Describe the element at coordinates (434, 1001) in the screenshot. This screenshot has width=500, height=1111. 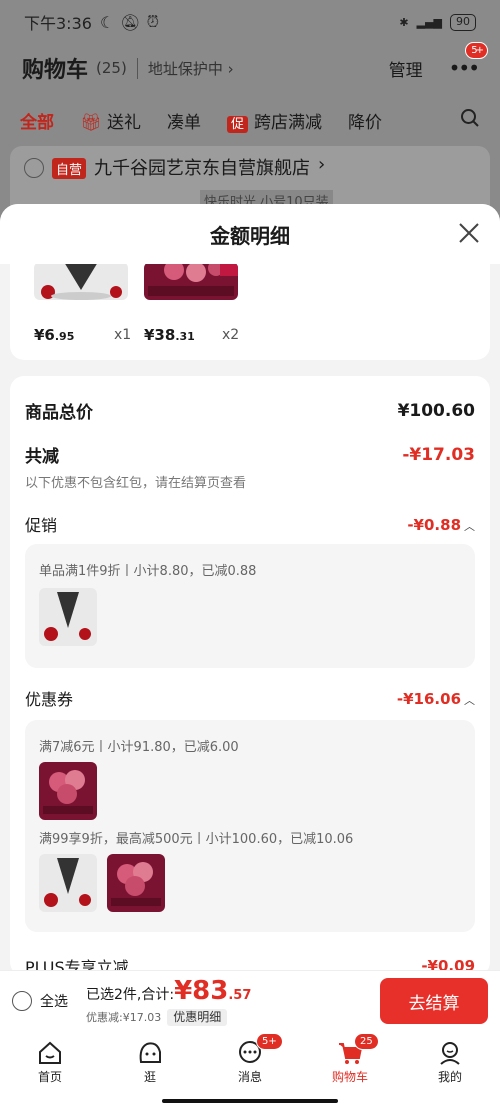
I see `checkout-button: 去结算` at that location.